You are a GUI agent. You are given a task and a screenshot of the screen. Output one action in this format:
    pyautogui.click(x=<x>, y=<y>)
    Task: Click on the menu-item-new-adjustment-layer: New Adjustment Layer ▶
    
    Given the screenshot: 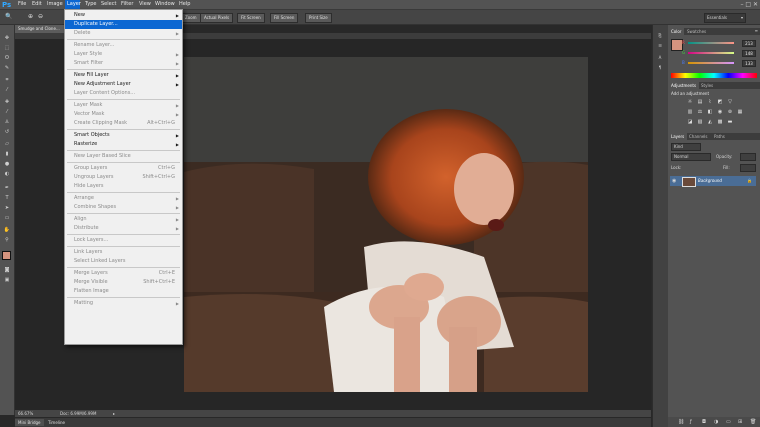 What is the action you would take?
    pyautogui.click(x=123, y=84)
    